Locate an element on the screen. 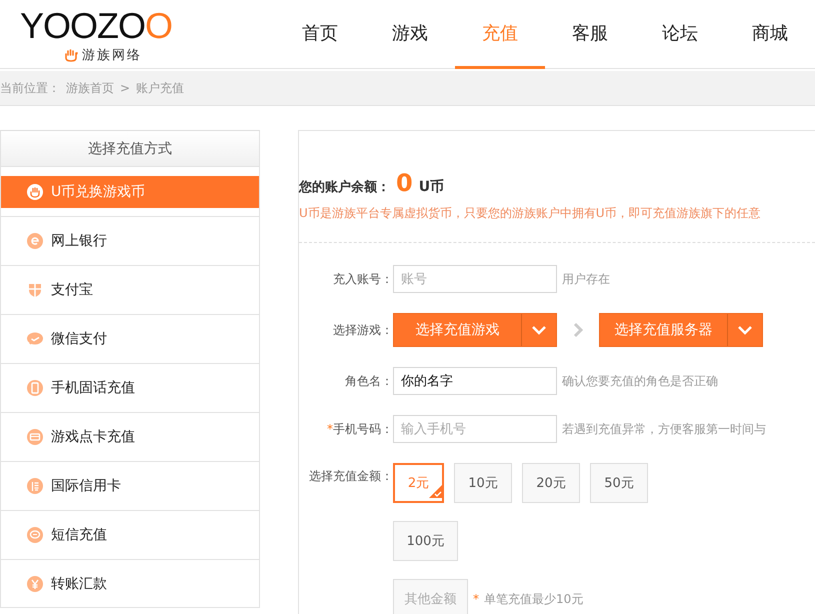  payment-method-item: 游戏点卡充值 is located at coordinates (130, 436).